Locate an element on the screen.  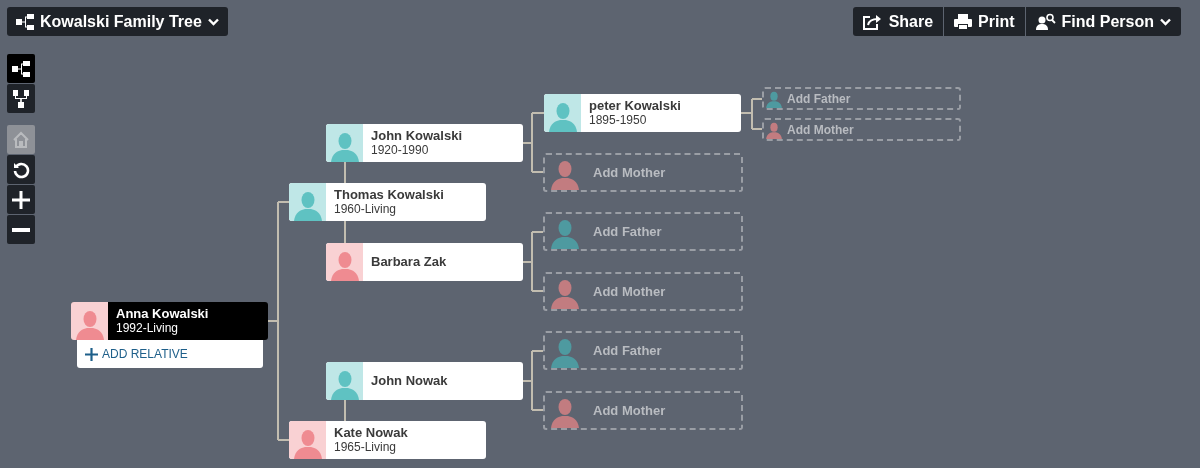
person-card: John Nowak is located at coordinates (424, 381).